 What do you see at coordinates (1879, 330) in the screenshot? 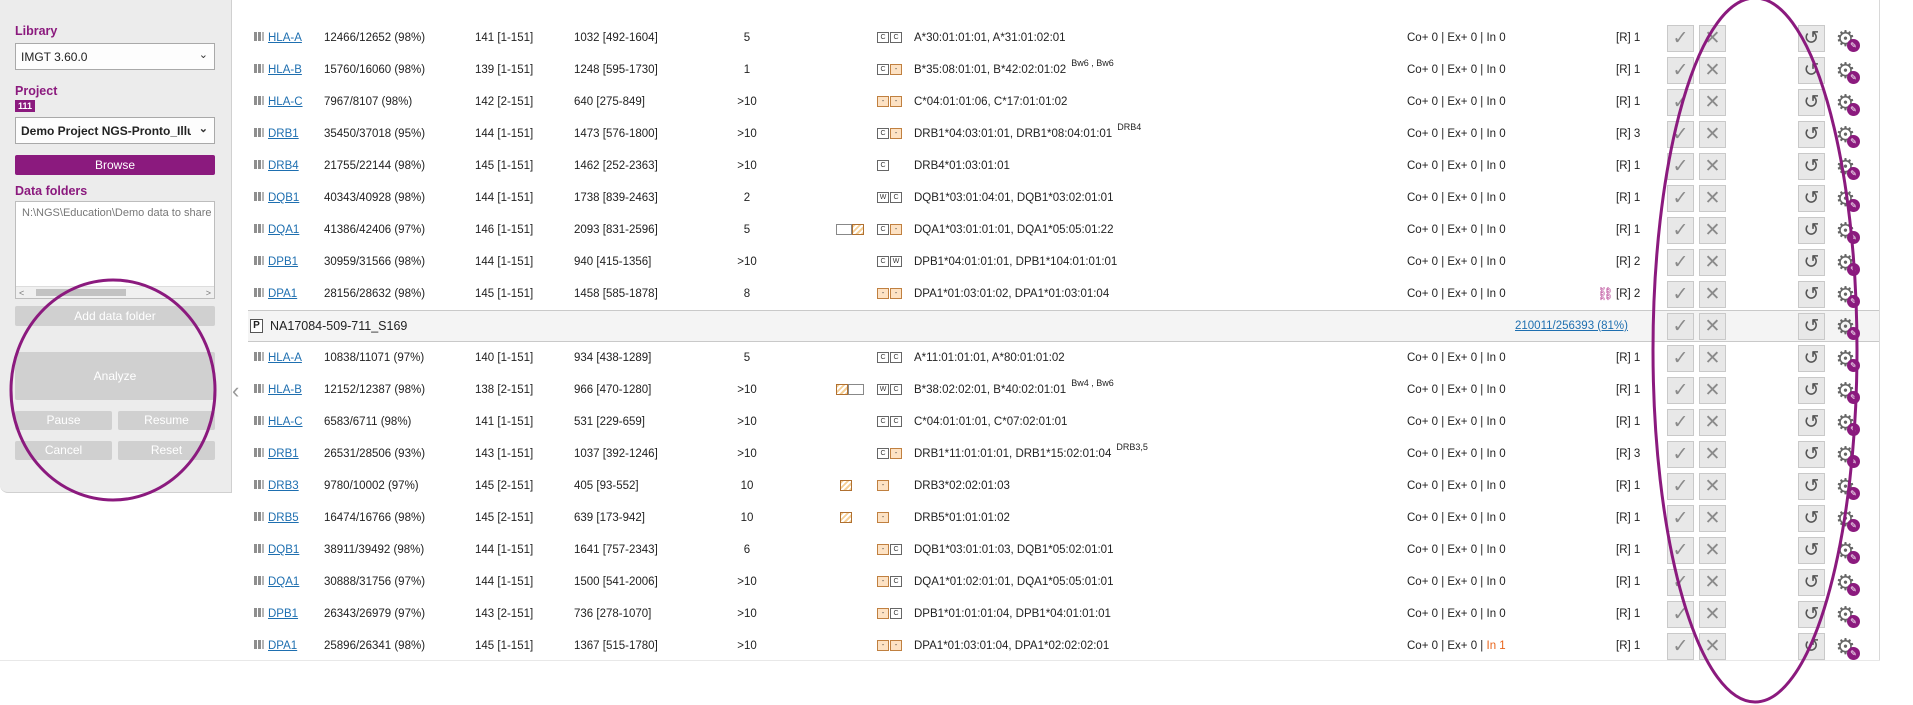
I see `scrollbar-track` at bounding box center [1879, 330].